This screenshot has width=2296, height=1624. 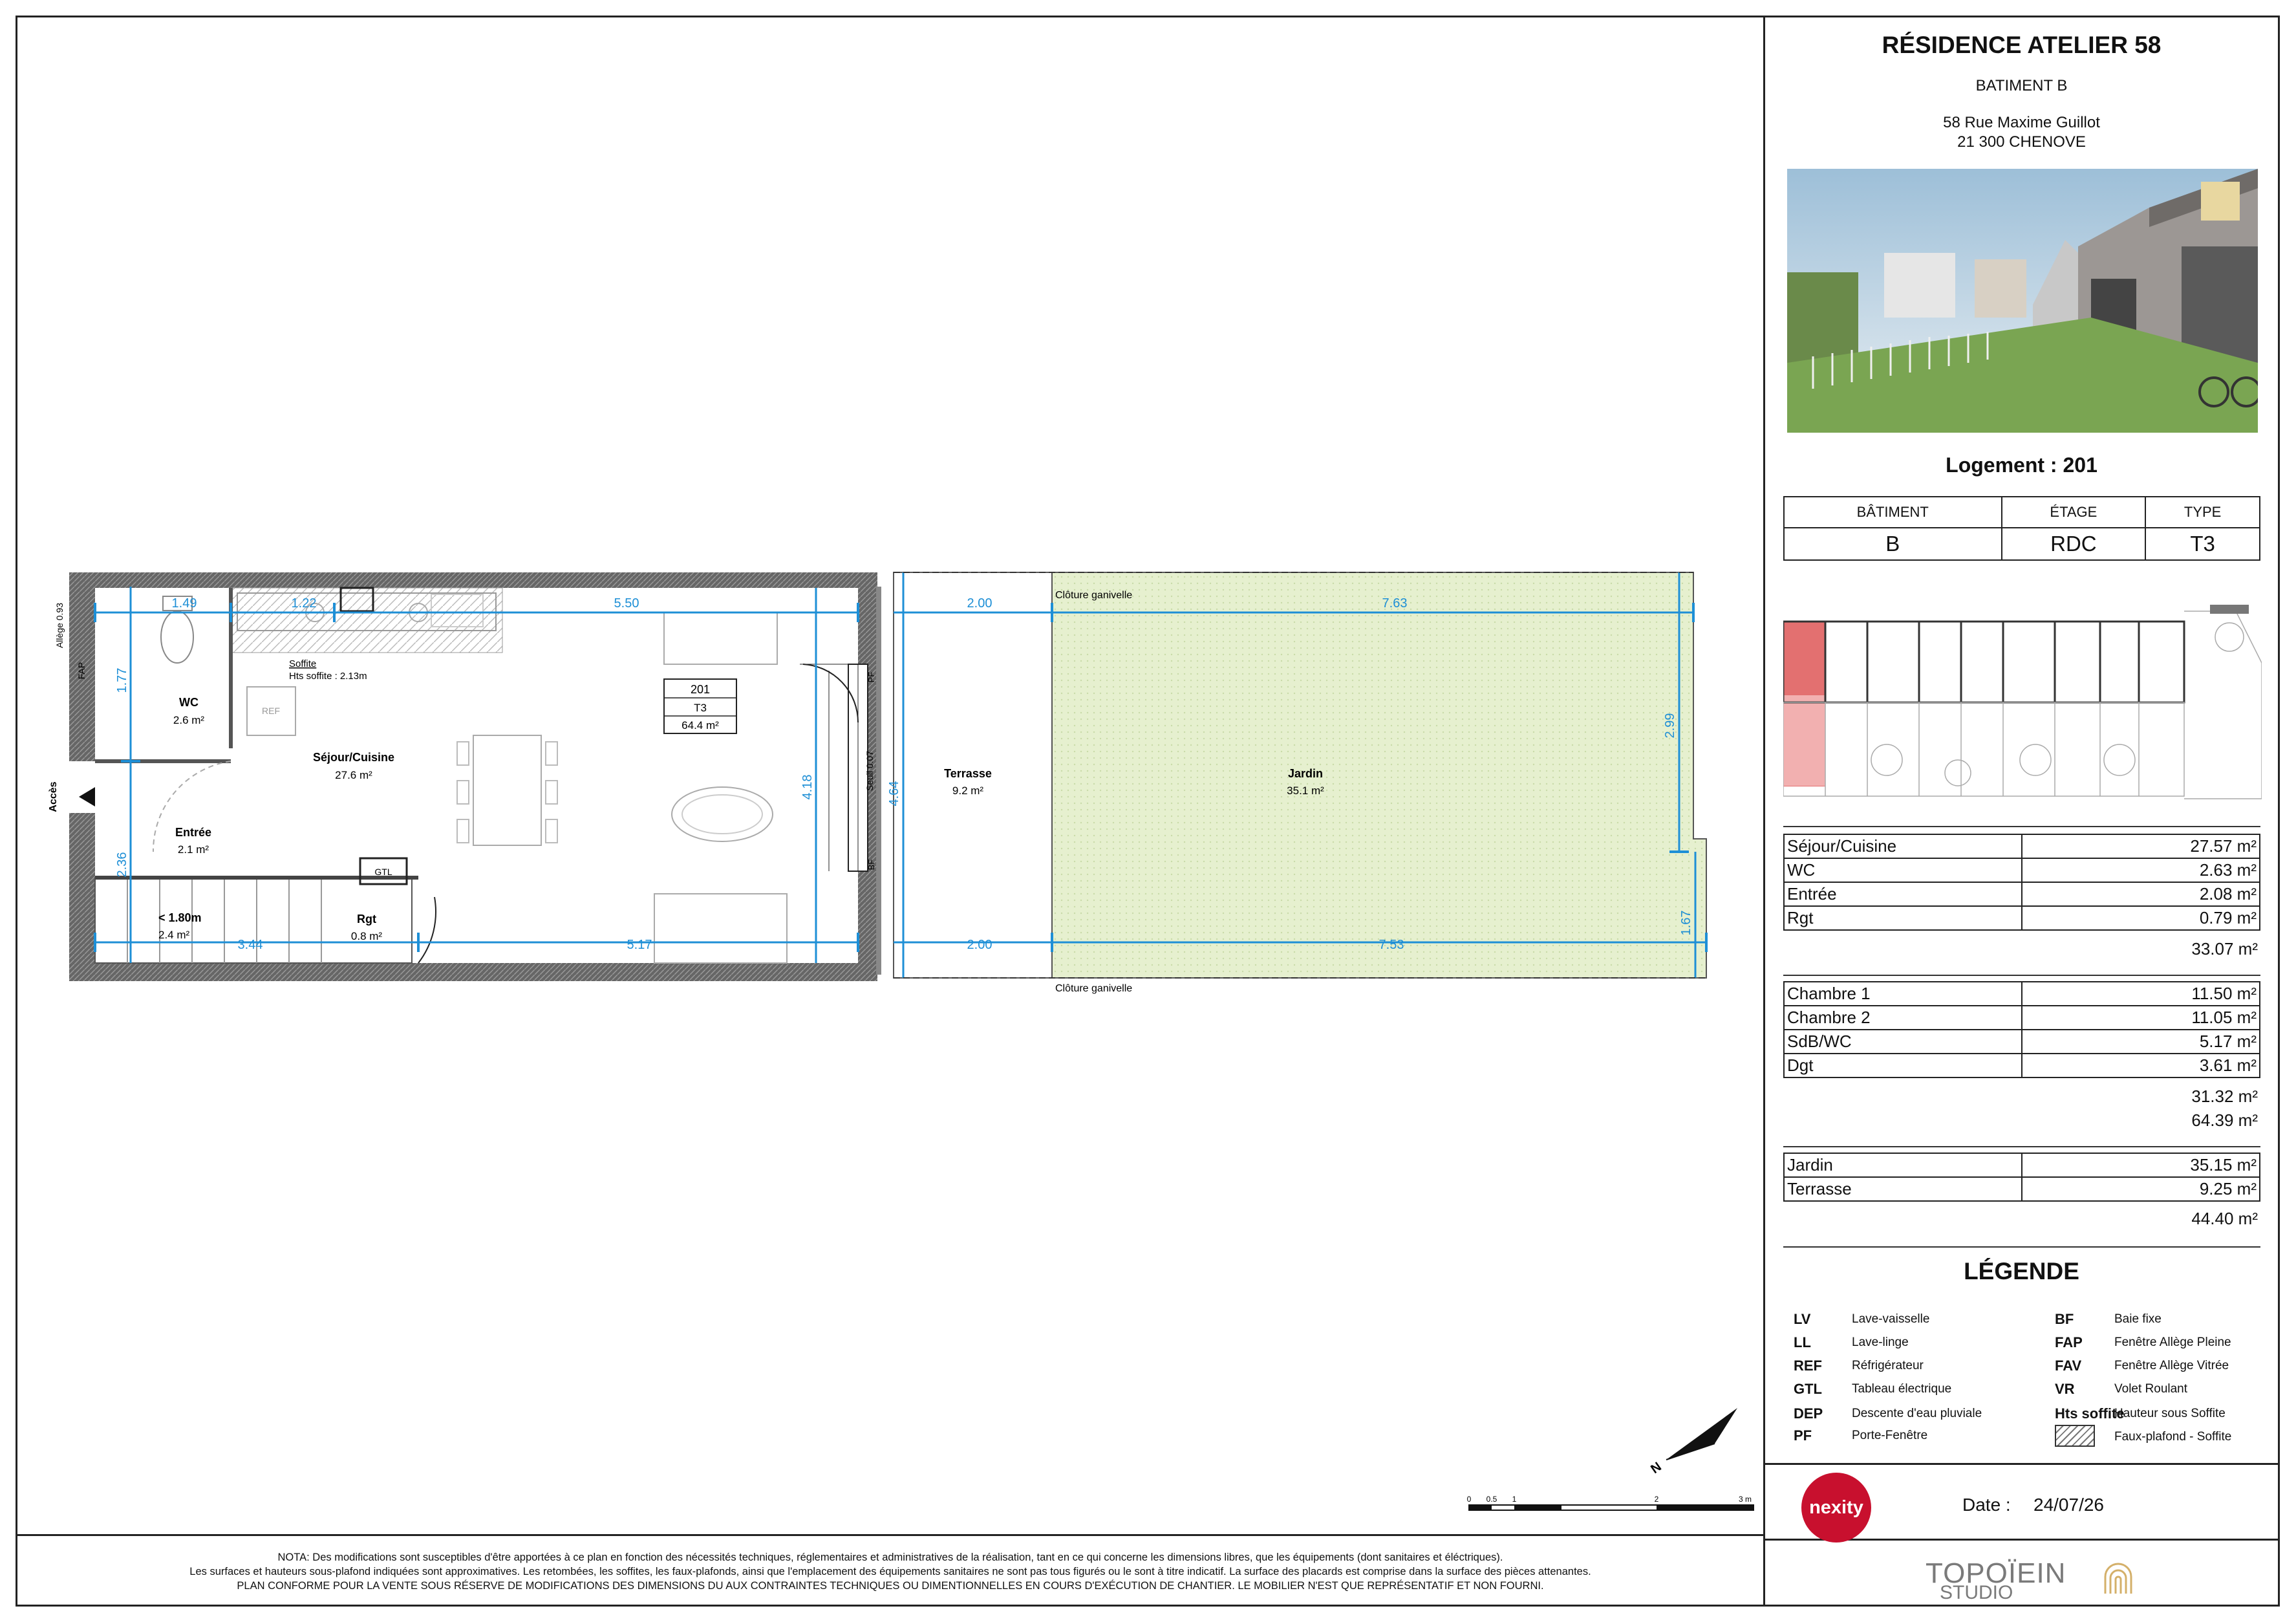 What do you see at coordinates (180, 918) in the screenshot?
I see `room-stair-name: < 1.80m` at bounding box center [180, 918].